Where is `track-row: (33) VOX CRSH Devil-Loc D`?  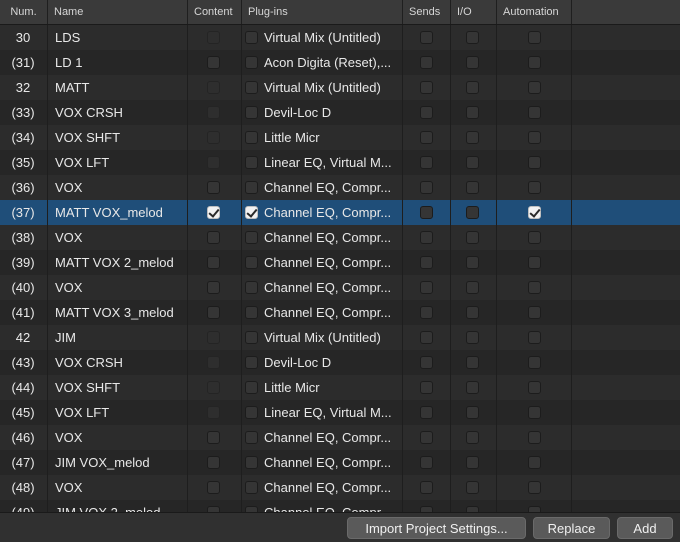 track-row: (33) VOX CRSH Devil-Loc D is located at coordinates (340, 112).